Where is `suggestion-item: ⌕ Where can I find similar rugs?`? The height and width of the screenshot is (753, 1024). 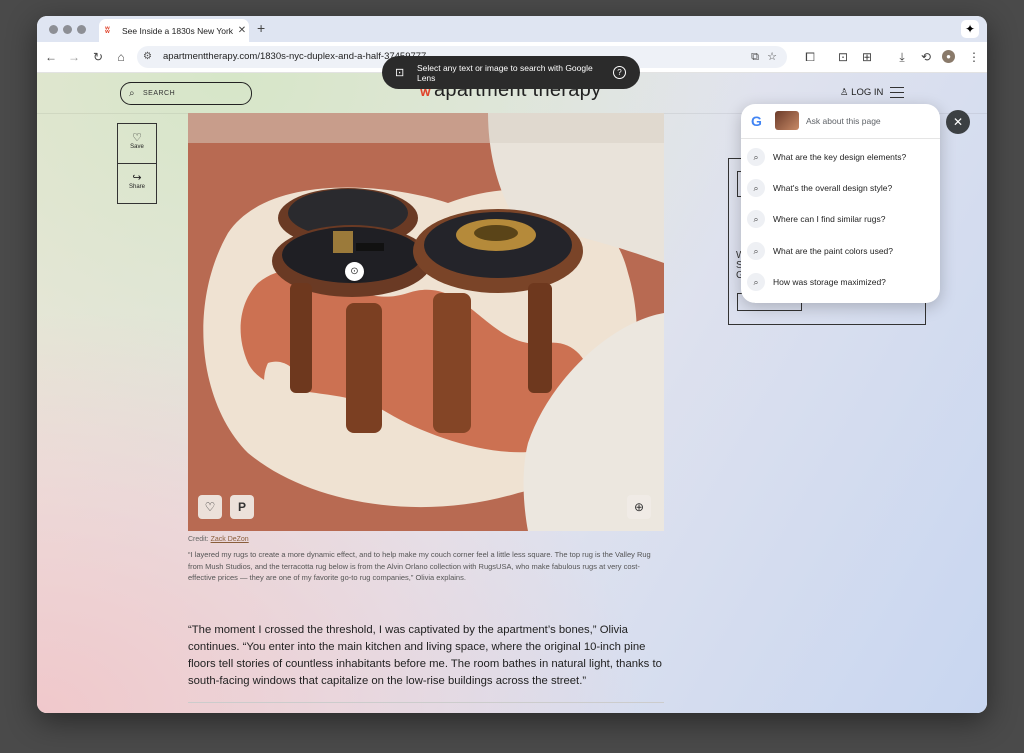
suggestion-item: ⌕ Where can I find similar rugs? is located at coordinates (840, 219).